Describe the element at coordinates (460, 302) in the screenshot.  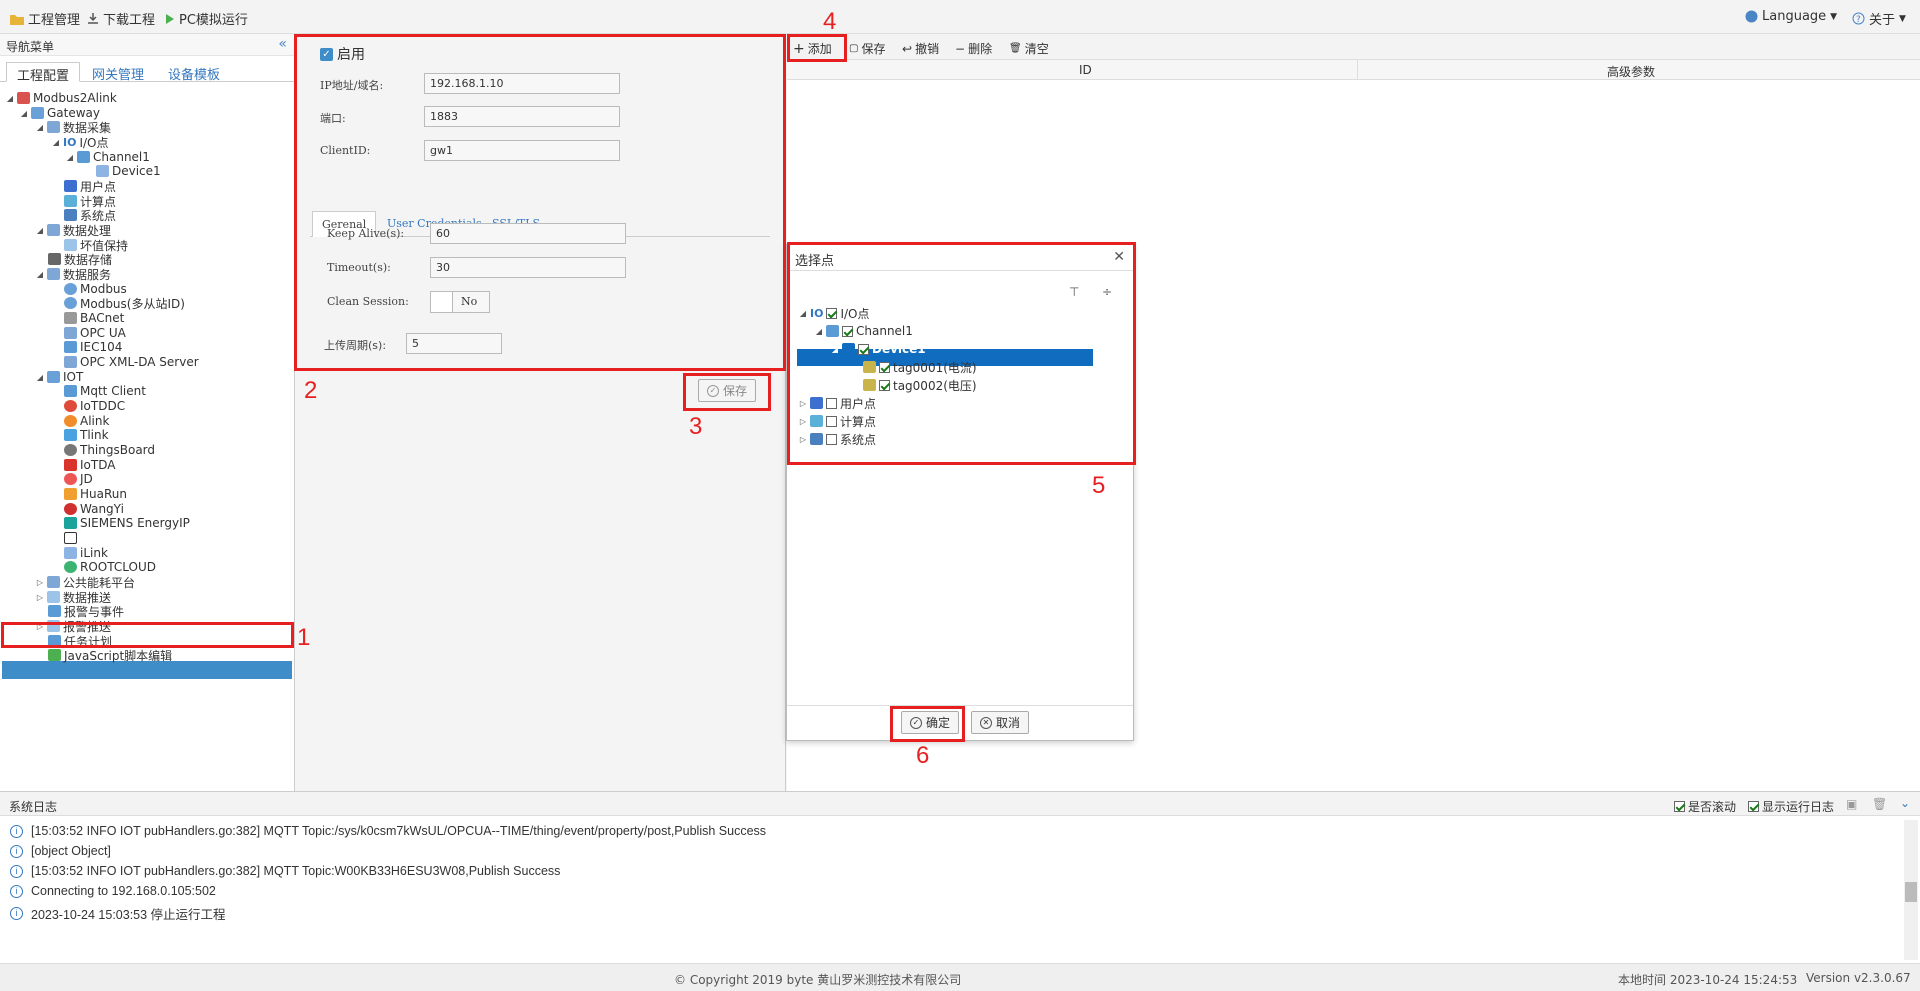
I see `clean-session-toggle: No` at that location.